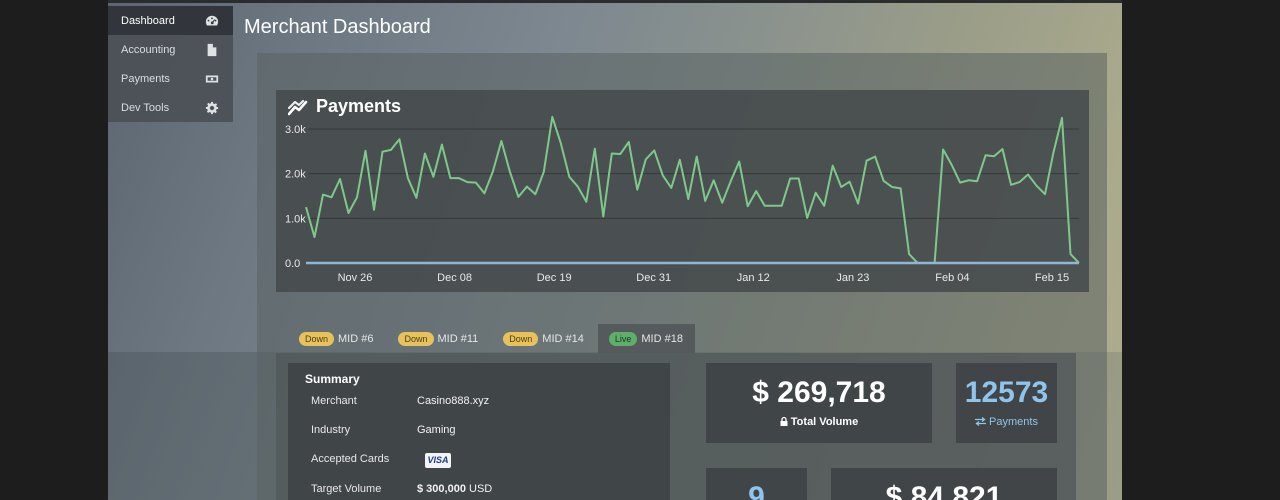  What do you see at coordinates (359, 106) in the screenshot?
I see `chart-title: Payments` at bounding box center [359, 106].